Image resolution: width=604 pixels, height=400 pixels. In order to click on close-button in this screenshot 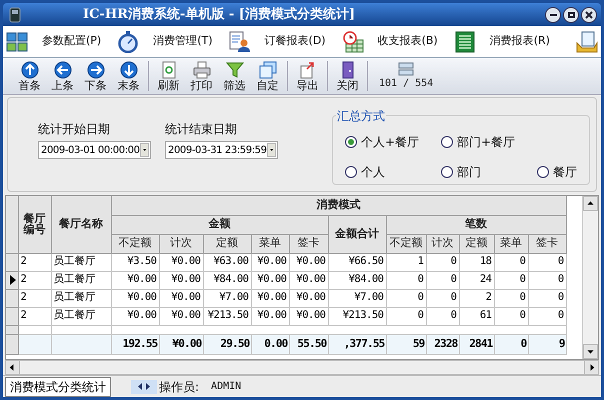, I will do `click(589, 14)`.